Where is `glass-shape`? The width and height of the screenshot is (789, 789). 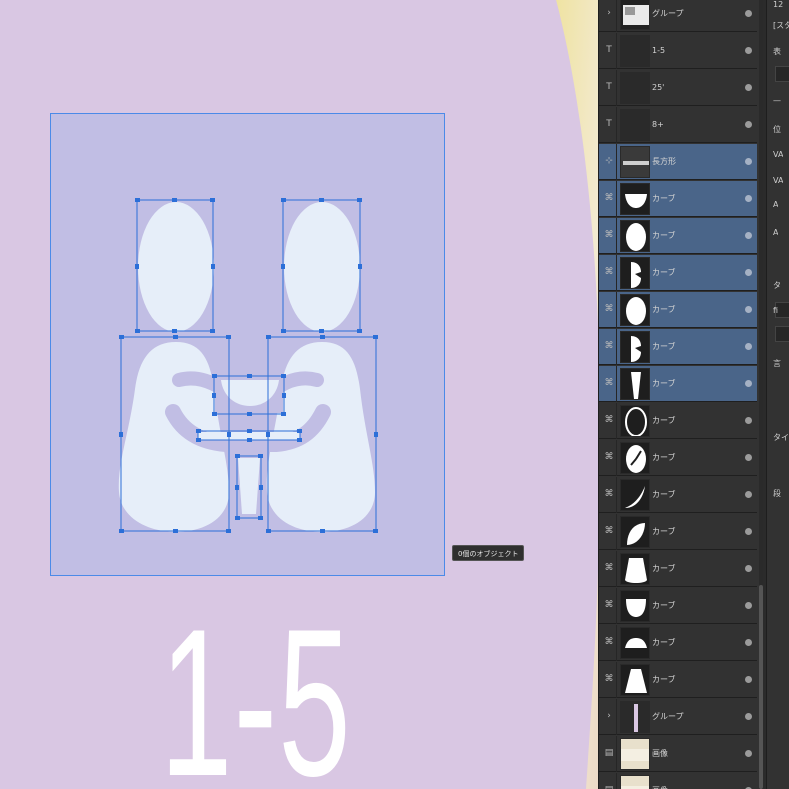 glass-shape is located at coordinates (249, 486).